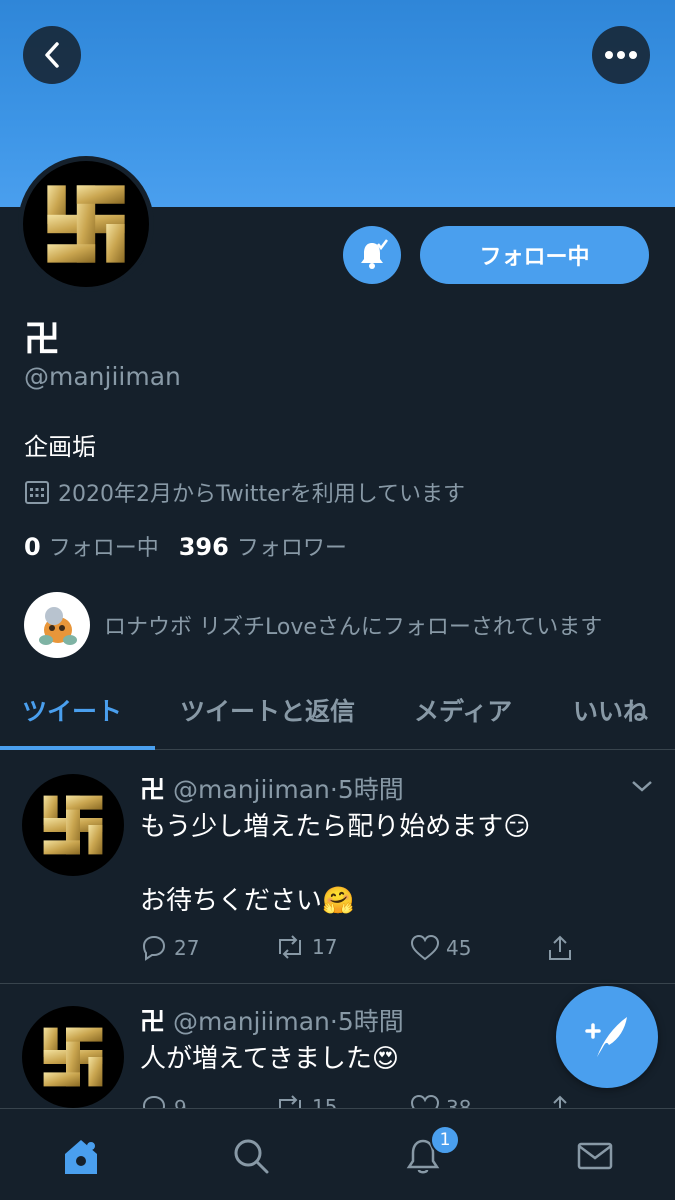  What do you see at coordinates (270, 1059) in the screenshot?
I see `tweet-text-line: 人が増えてきました😍` at bounding box center [270, 1059].